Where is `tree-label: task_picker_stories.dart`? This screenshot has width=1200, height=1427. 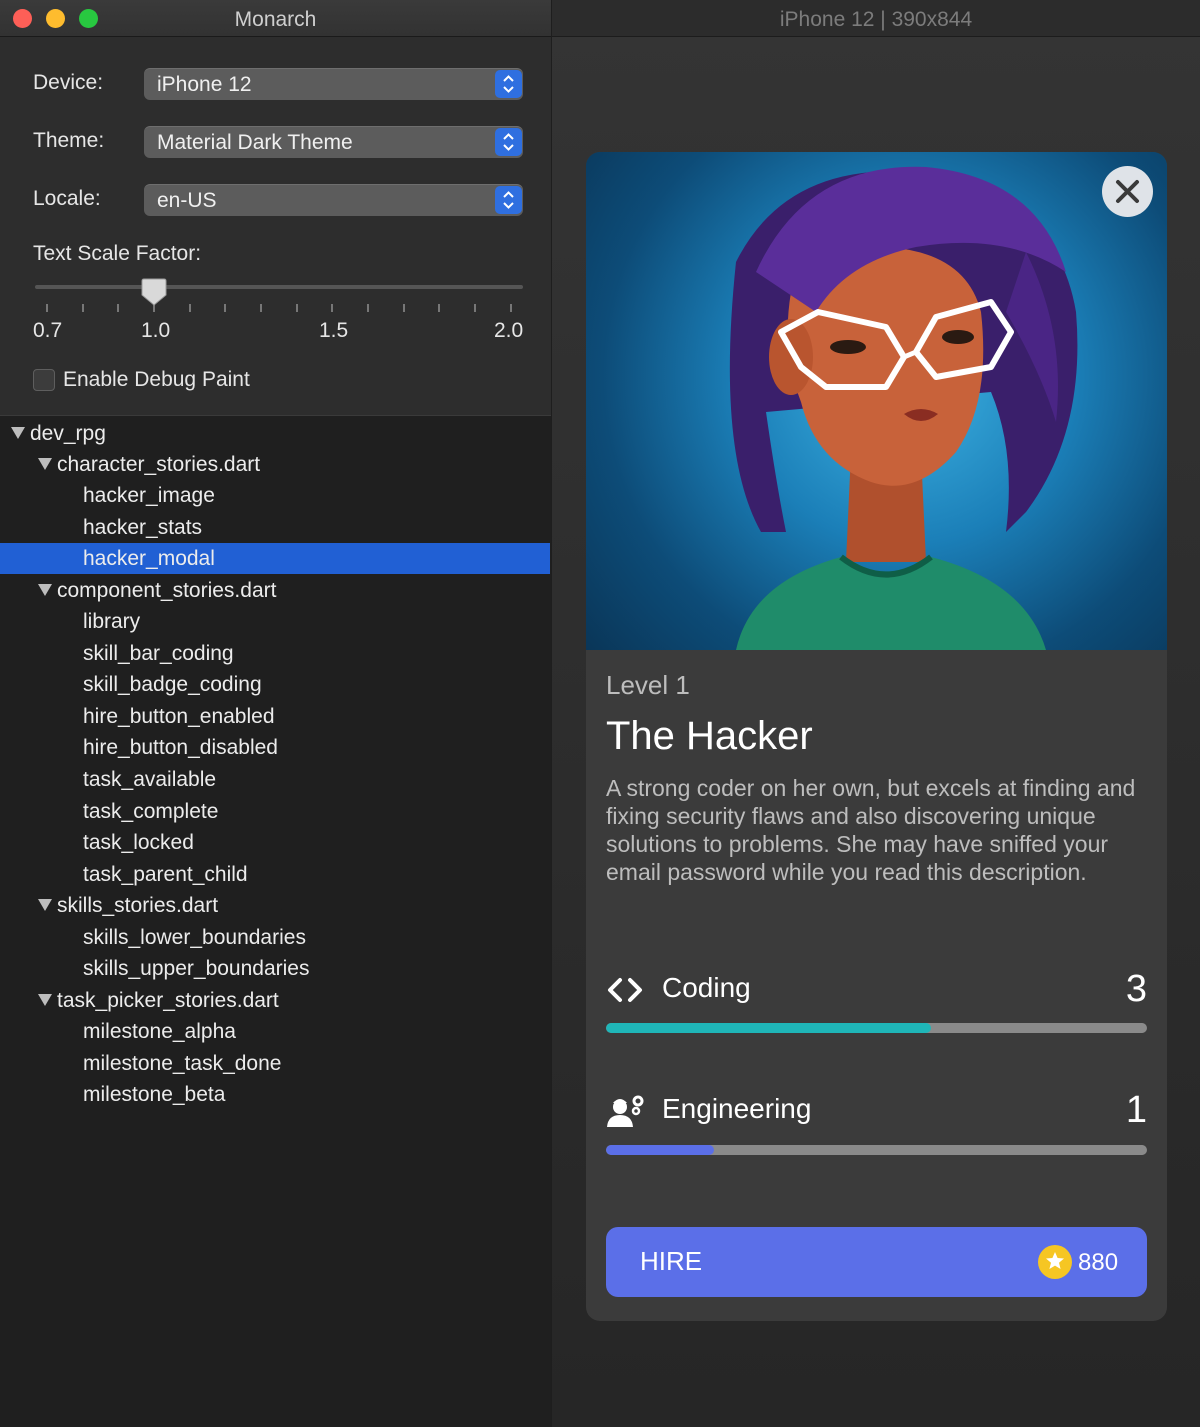 tree-label: task_picker_stories.dart is located at coordinates (168, 1000).